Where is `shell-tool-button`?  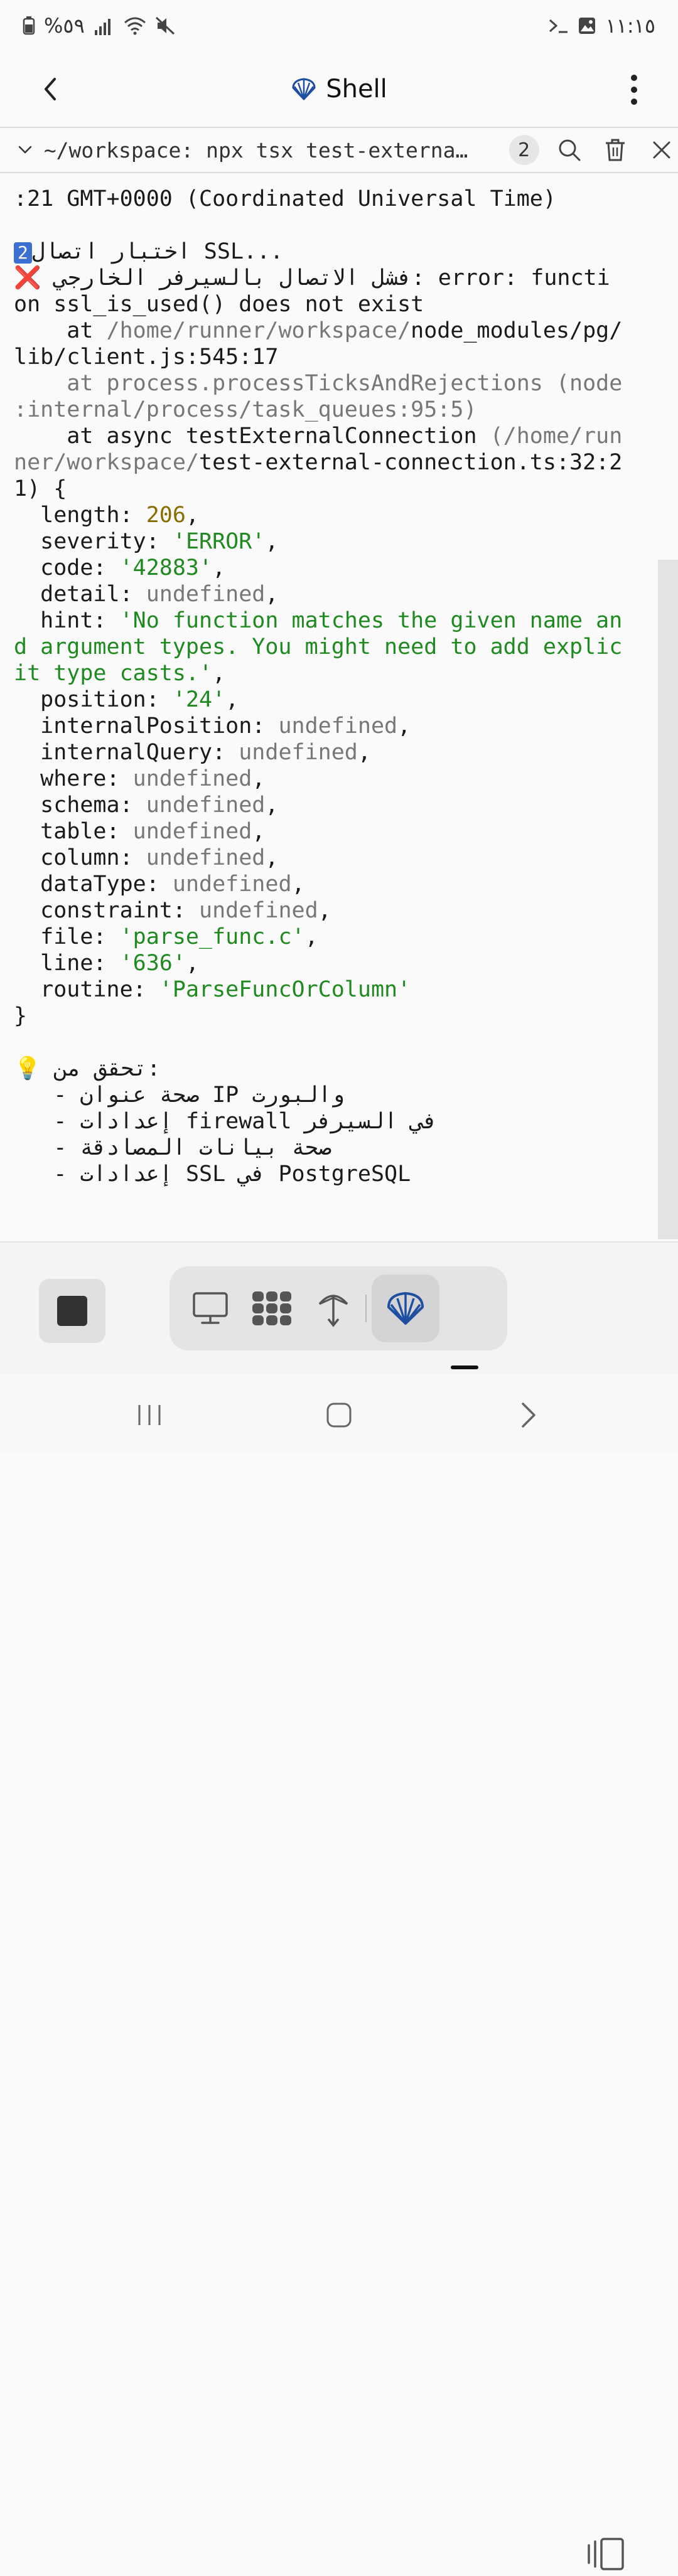 shell-tool-button is located at coordinates (405, 1308).